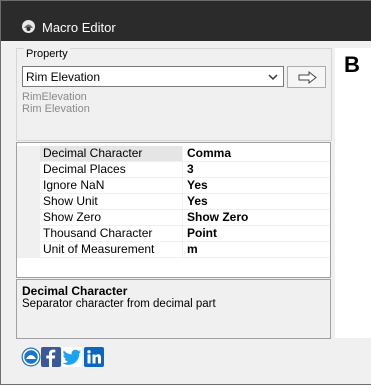 The width and height of the screenshot is (371, 390). What do you see at coordinates (54, 97) in the screenshot?
I see `property-internal-name: RimElevation` at bounding box center [54, 97].